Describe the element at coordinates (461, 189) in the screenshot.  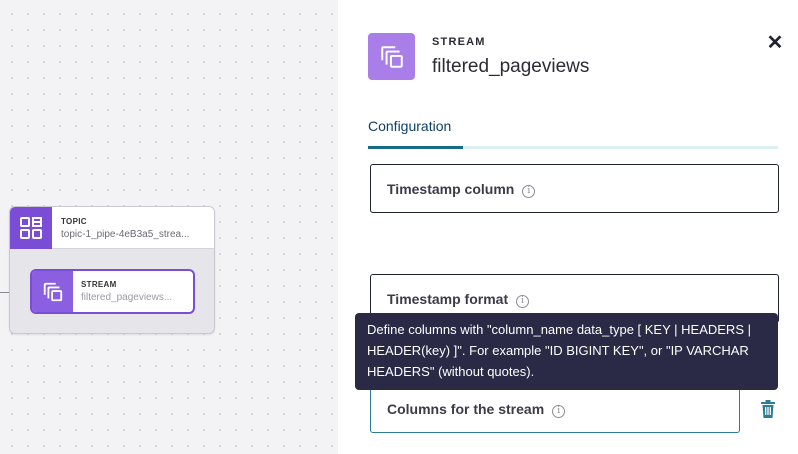
I see `timestamp-column-label: Timestamp column i` at that location.